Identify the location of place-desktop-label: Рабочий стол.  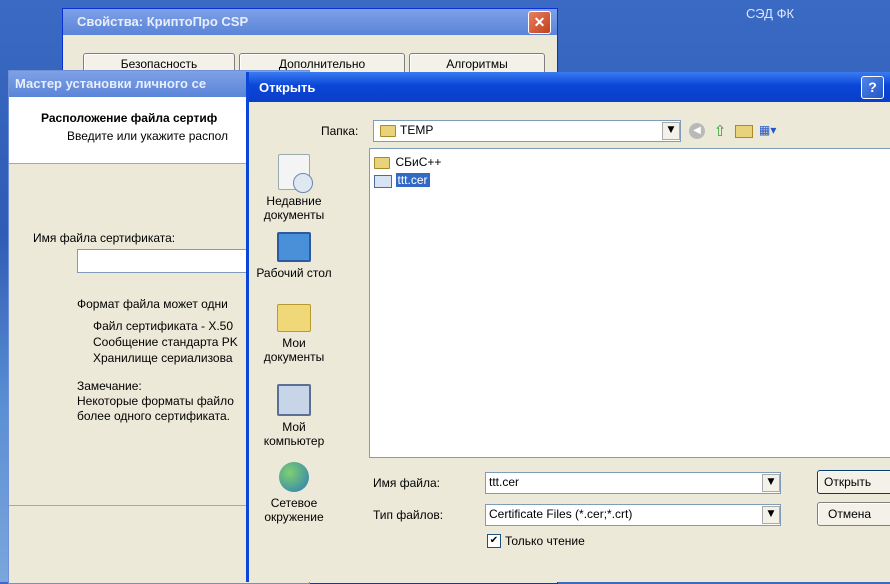
(294, 273).